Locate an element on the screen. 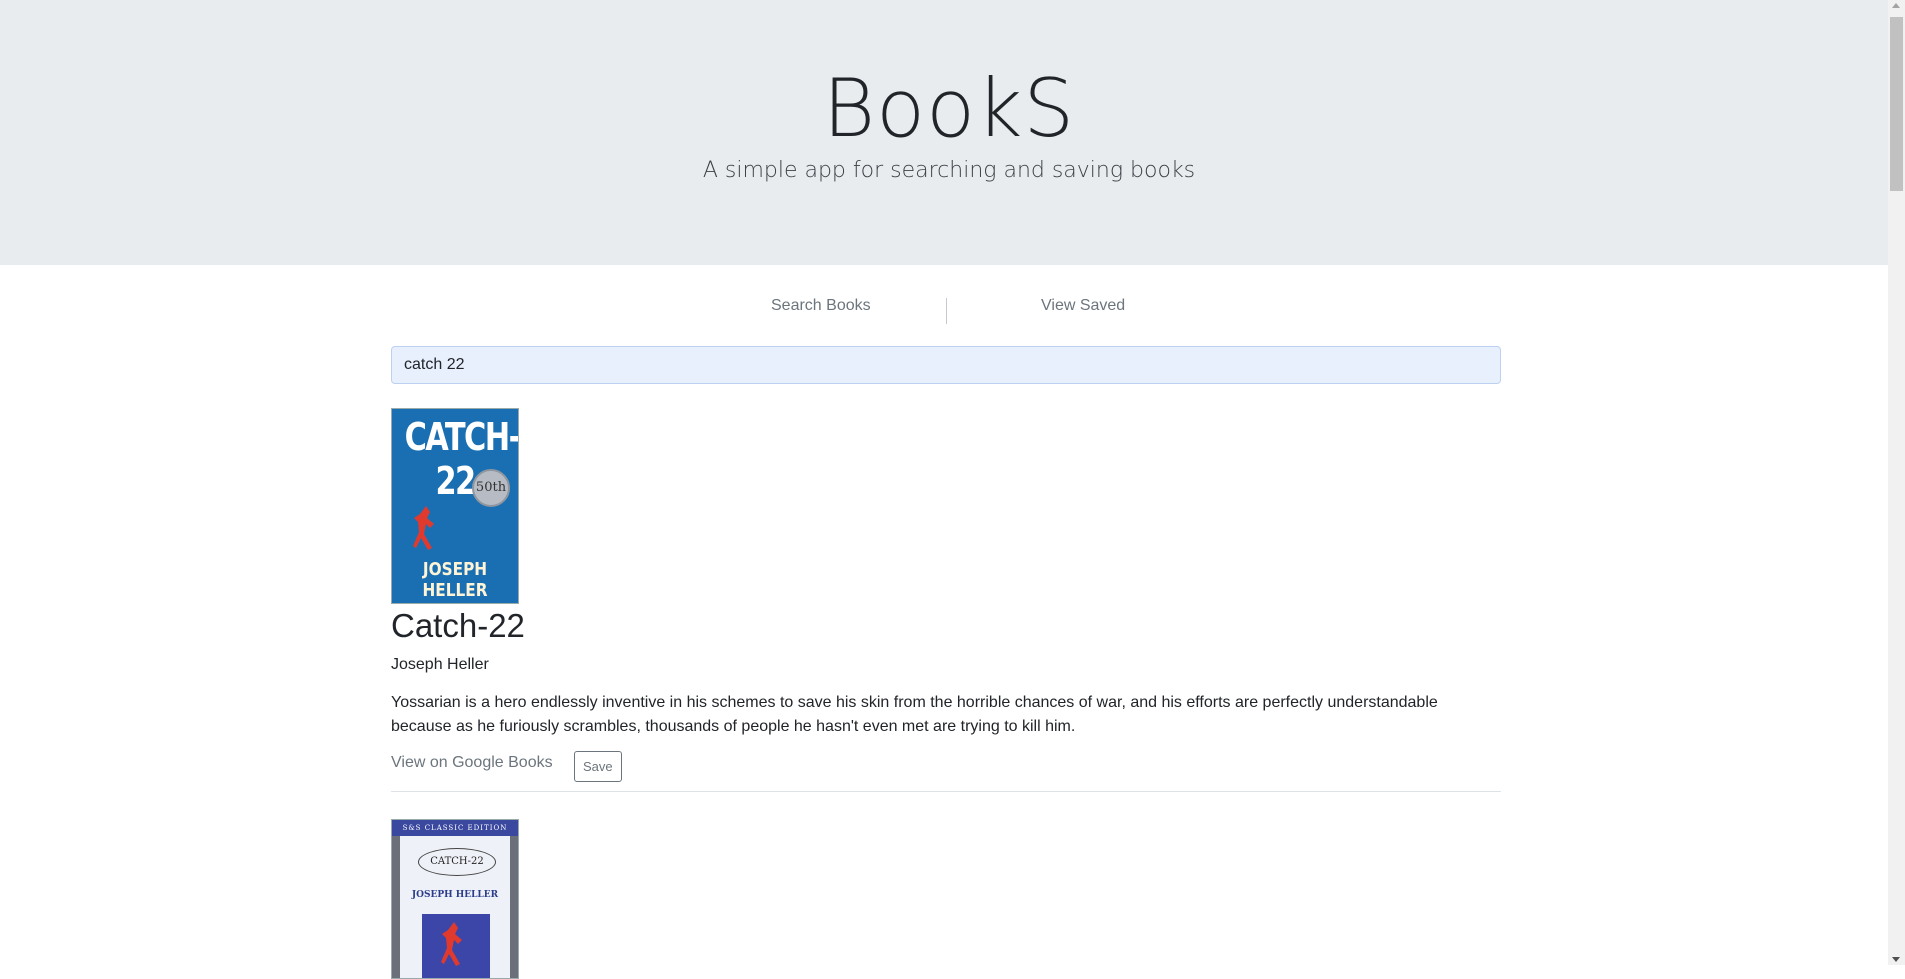 This screenshot has height=979, width=1905. cover-title-text: CATCH-22 is located at coordinates (457, 862).